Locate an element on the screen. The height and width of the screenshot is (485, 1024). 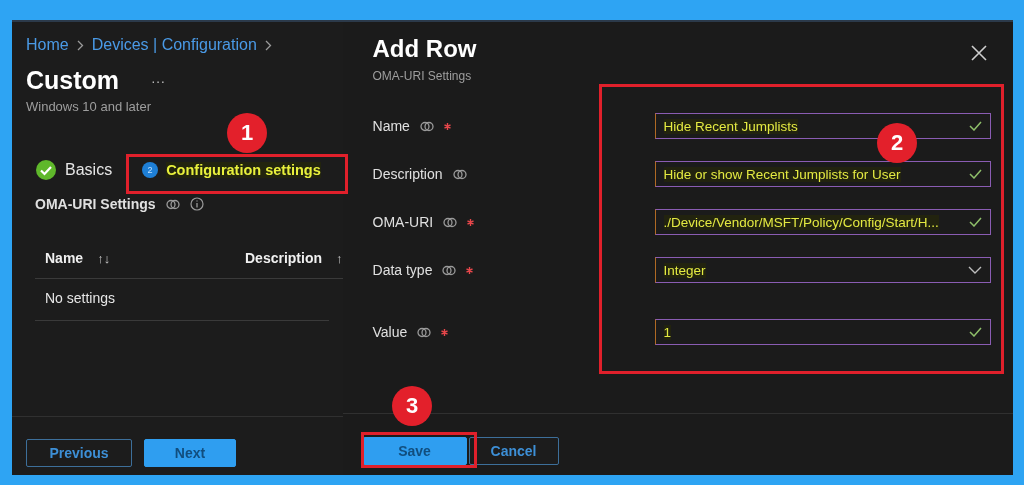
page-subtitle: Windows 10 and later is located at coordinates (89, 106).